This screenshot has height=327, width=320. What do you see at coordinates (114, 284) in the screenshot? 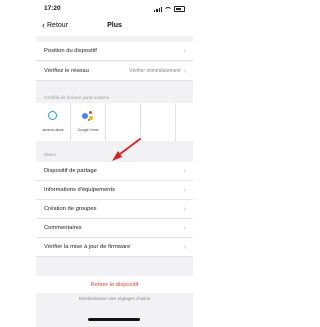
I see `remove-device-button: Retirer le dispositif` at bounding box center [114, 284].